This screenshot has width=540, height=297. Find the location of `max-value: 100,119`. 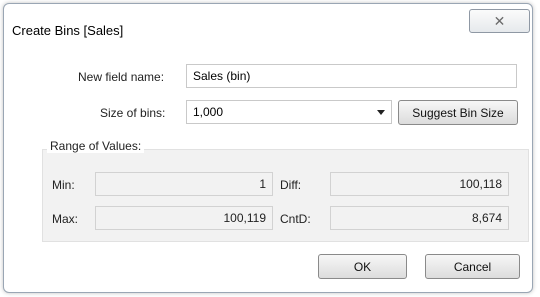

max-value: 100,119 is located at coordinates (245, 218).